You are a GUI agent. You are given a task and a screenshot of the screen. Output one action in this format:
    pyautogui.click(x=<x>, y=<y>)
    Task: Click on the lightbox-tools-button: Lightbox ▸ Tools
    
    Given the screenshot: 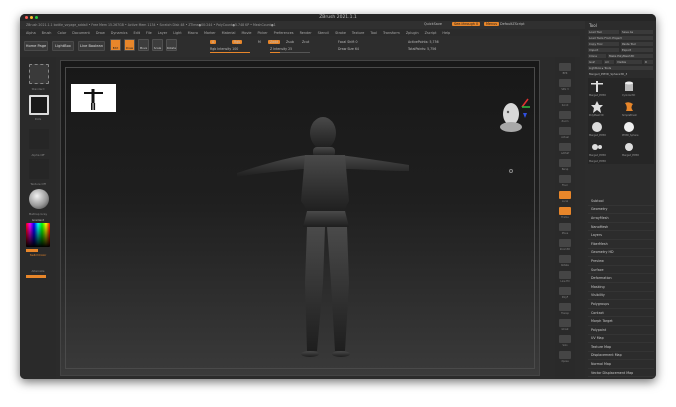 What is the action you would take?
    pyautogui.click(x=620, y=68)
    